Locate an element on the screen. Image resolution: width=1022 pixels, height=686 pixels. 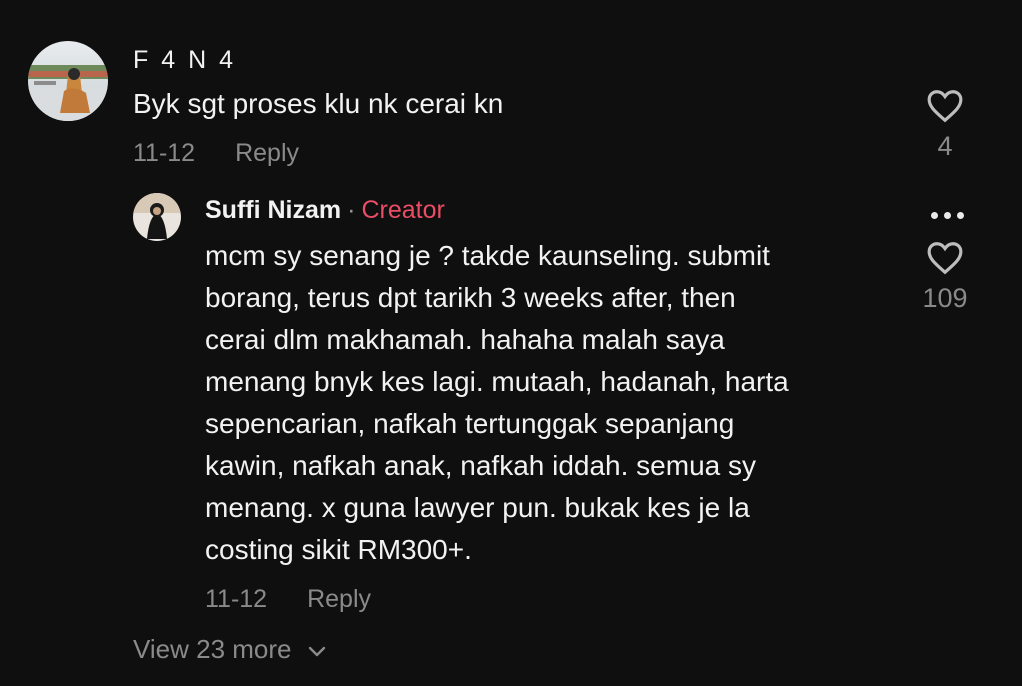
reply-text-line: costing sikit RM300+. is located at coordinates (338, 549).